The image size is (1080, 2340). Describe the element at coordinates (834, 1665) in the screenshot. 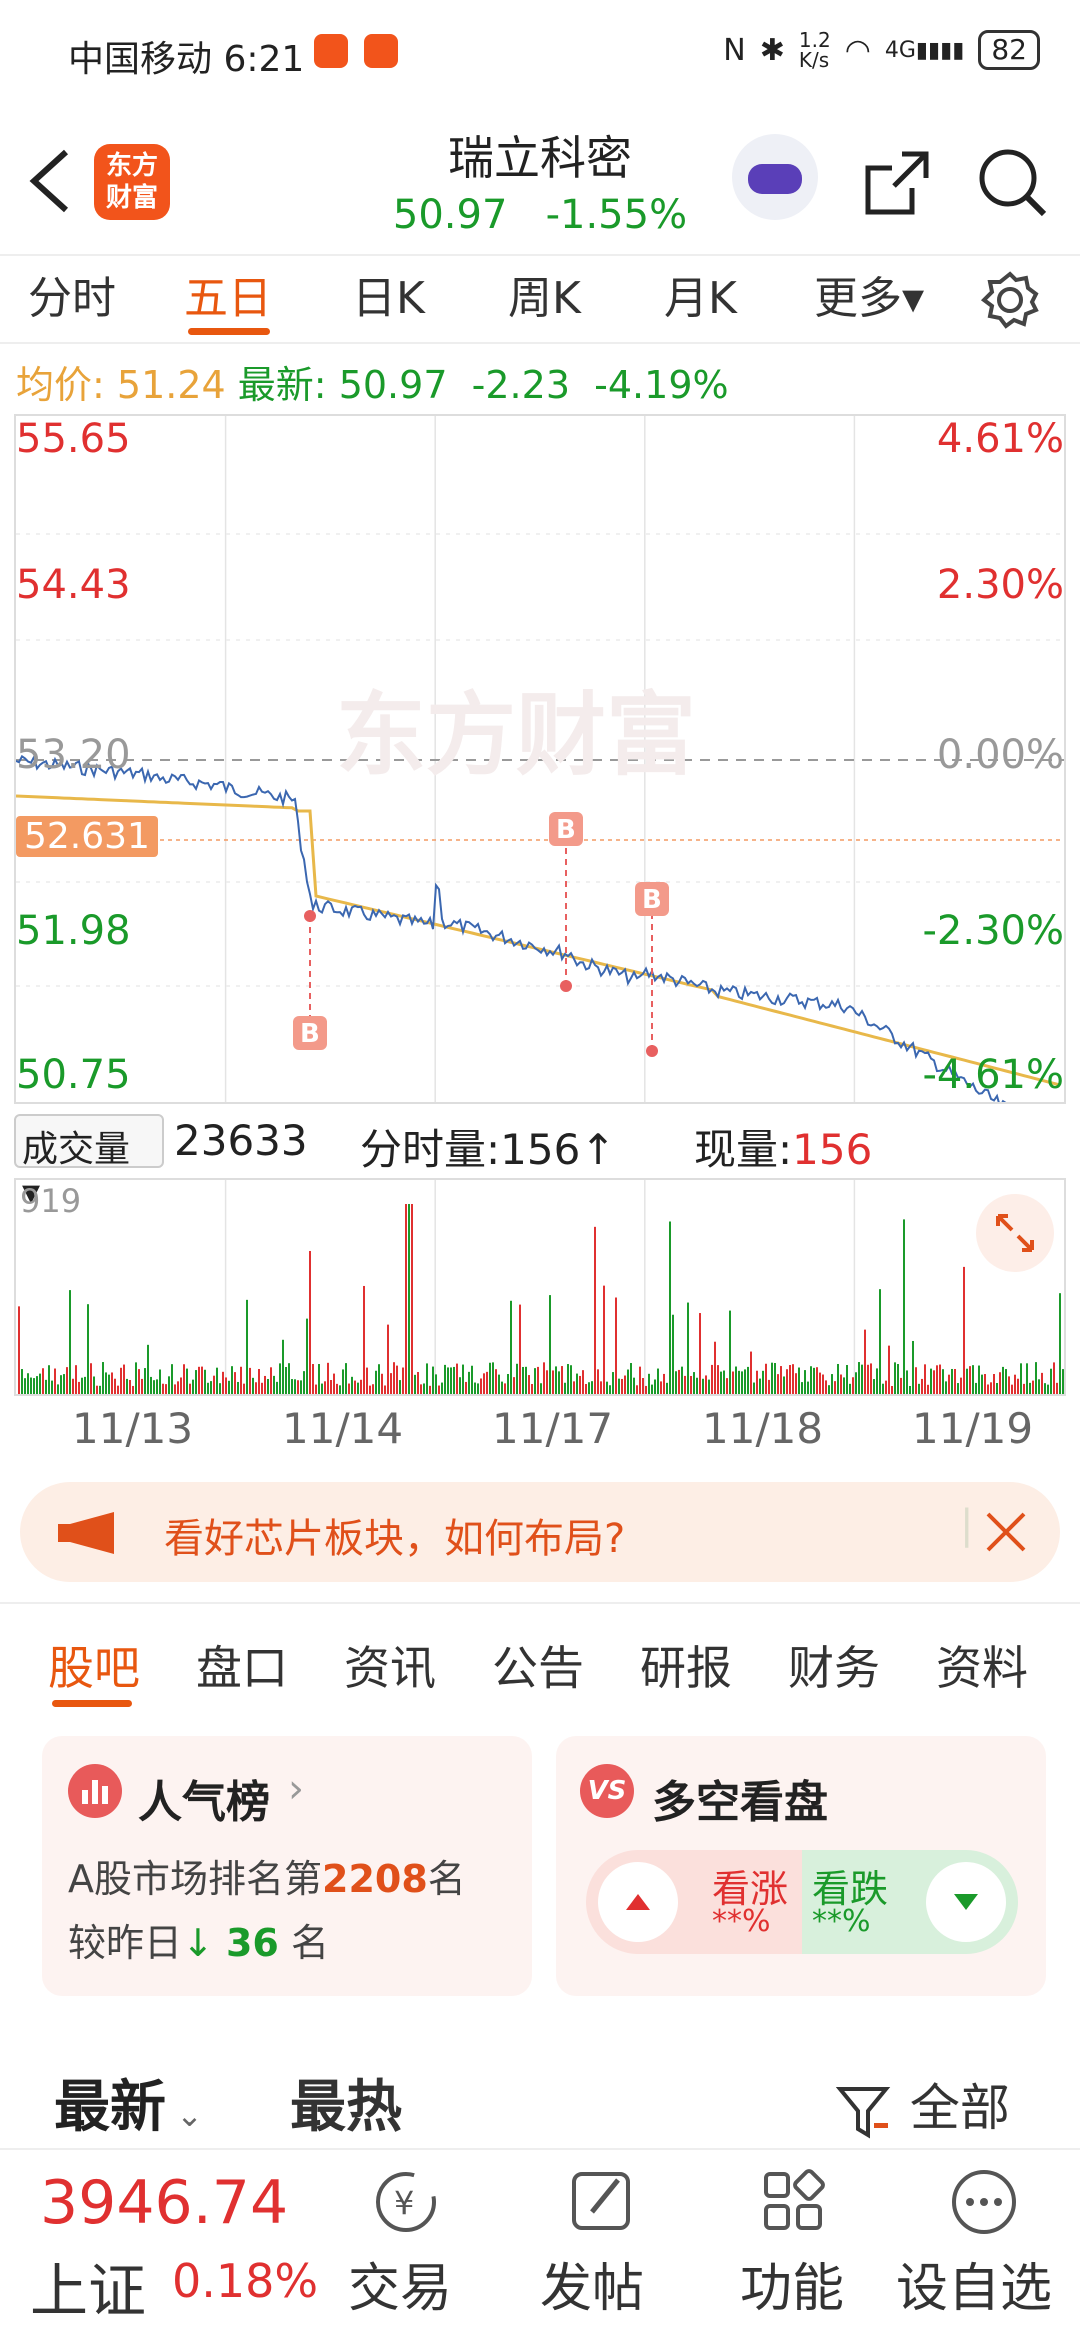

I see `tab-finance: 财务` at that location.